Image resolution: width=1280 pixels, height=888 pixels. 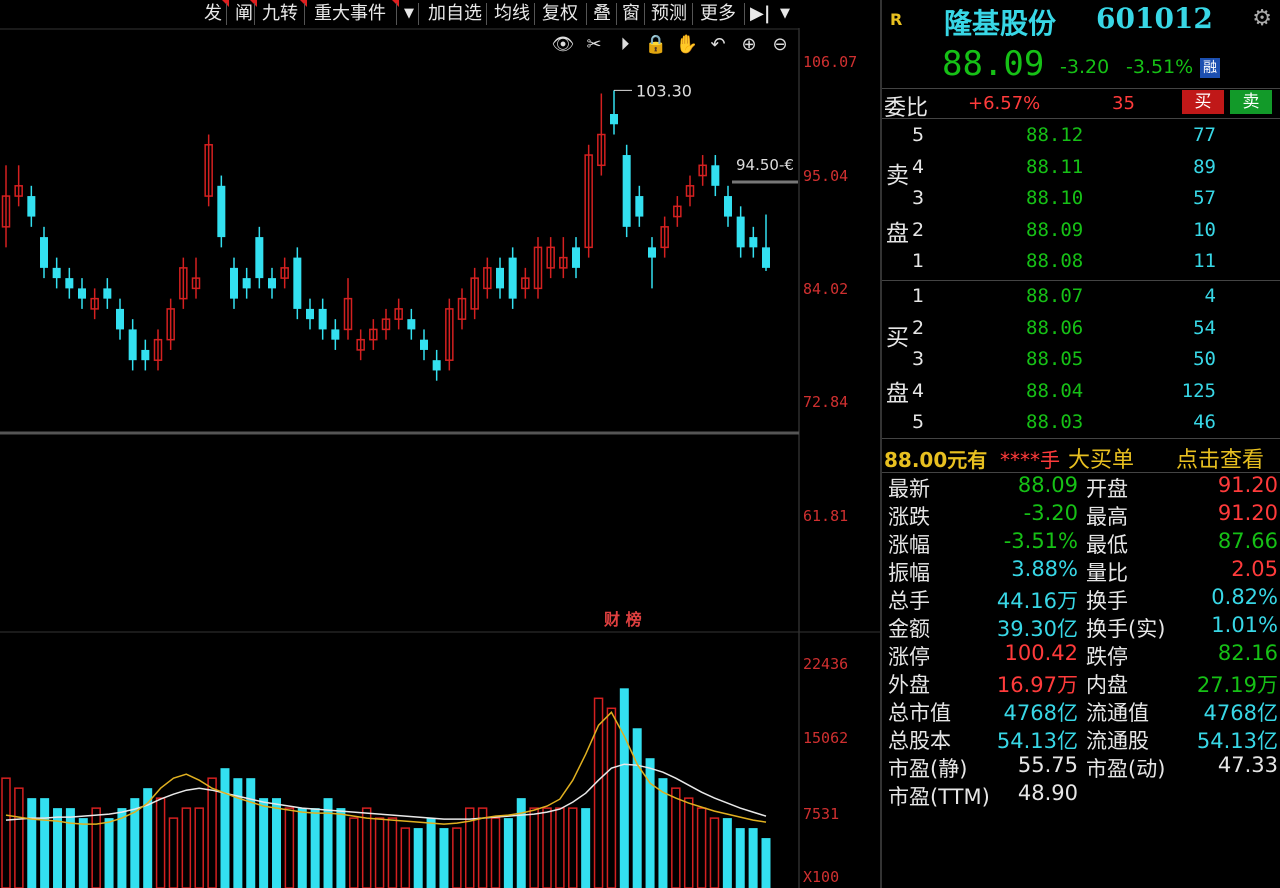 I want to click on stat-l1: 振幅, so click(x=909, y=573).